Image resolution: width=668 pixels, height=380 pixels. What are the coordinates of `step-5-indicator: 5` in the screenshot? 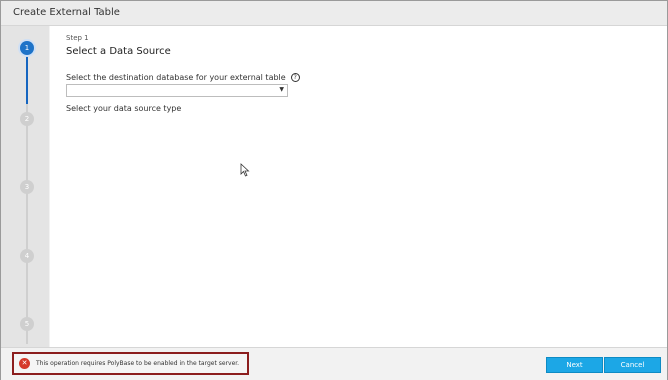 It's located at (27, 324).